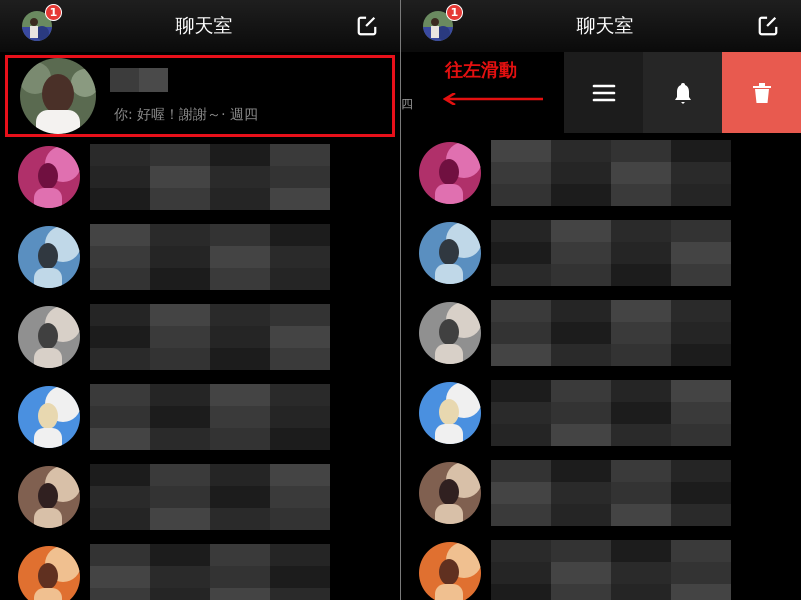 The width and height of the screenshot is (801, 600). I want to click on message-preview: 四, so click(407, 104).